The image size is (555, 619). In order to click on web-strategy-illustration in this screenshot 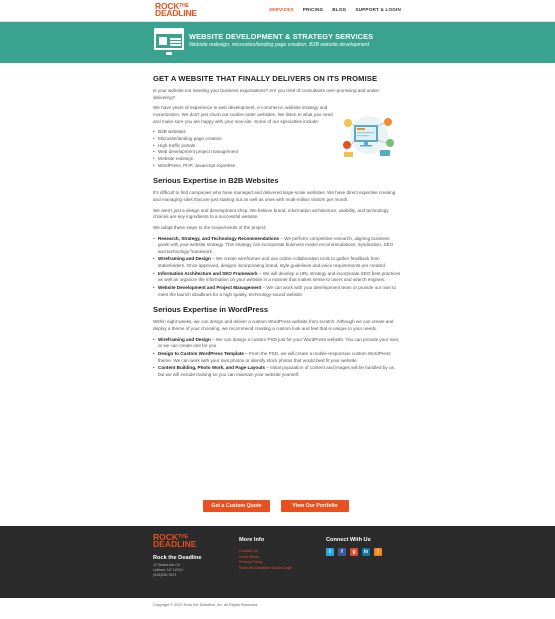, I will do `click(368, 136)`.